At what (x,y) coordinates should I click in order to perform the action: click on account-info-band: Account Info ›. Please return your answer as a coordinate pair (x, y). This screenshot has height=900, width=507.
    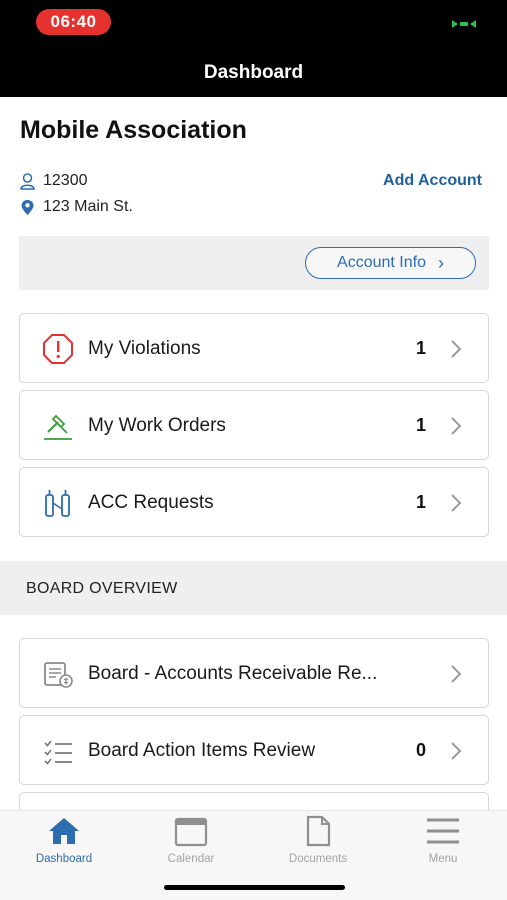
    Looking at the image, I should click on (254, 263).